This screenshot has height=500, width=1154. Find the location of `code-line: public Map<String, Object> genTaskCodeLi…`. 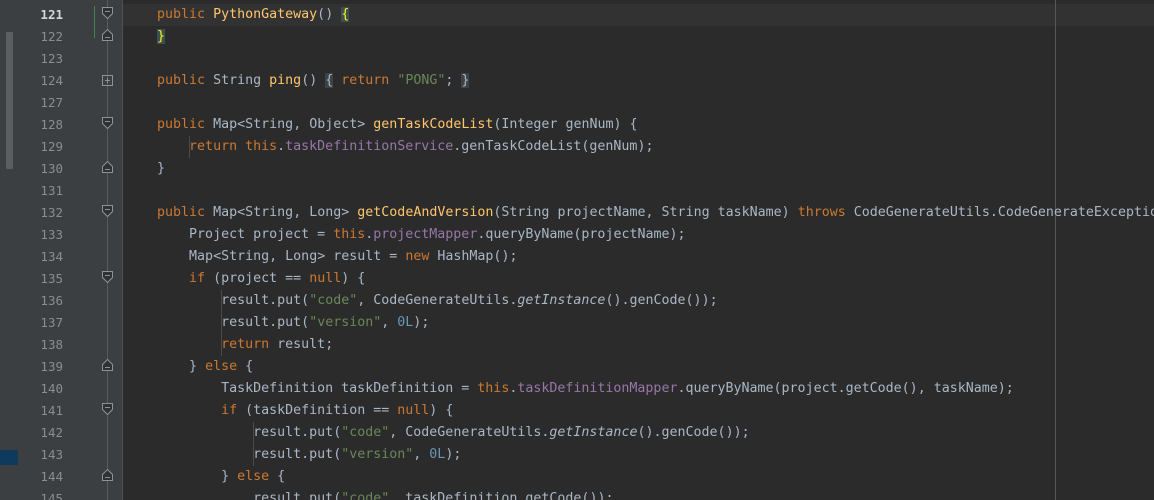

code-line: public Map<String, Object> genTaskCodeLi… is located at coordinates (397, 124).